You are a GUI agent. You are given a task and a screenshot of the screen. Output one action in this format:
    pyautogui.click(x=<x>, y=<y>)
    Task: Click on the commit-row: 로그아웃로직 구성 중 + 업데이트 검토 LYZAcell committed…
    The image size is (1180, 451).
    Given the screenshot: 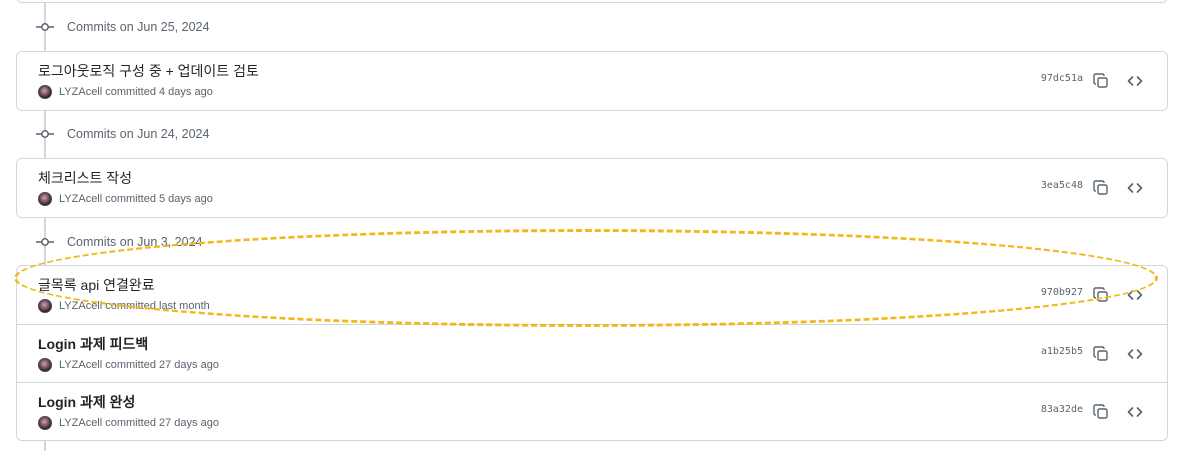 What is the action you would take?
    pyautogui.click(x=592, y=81)
    